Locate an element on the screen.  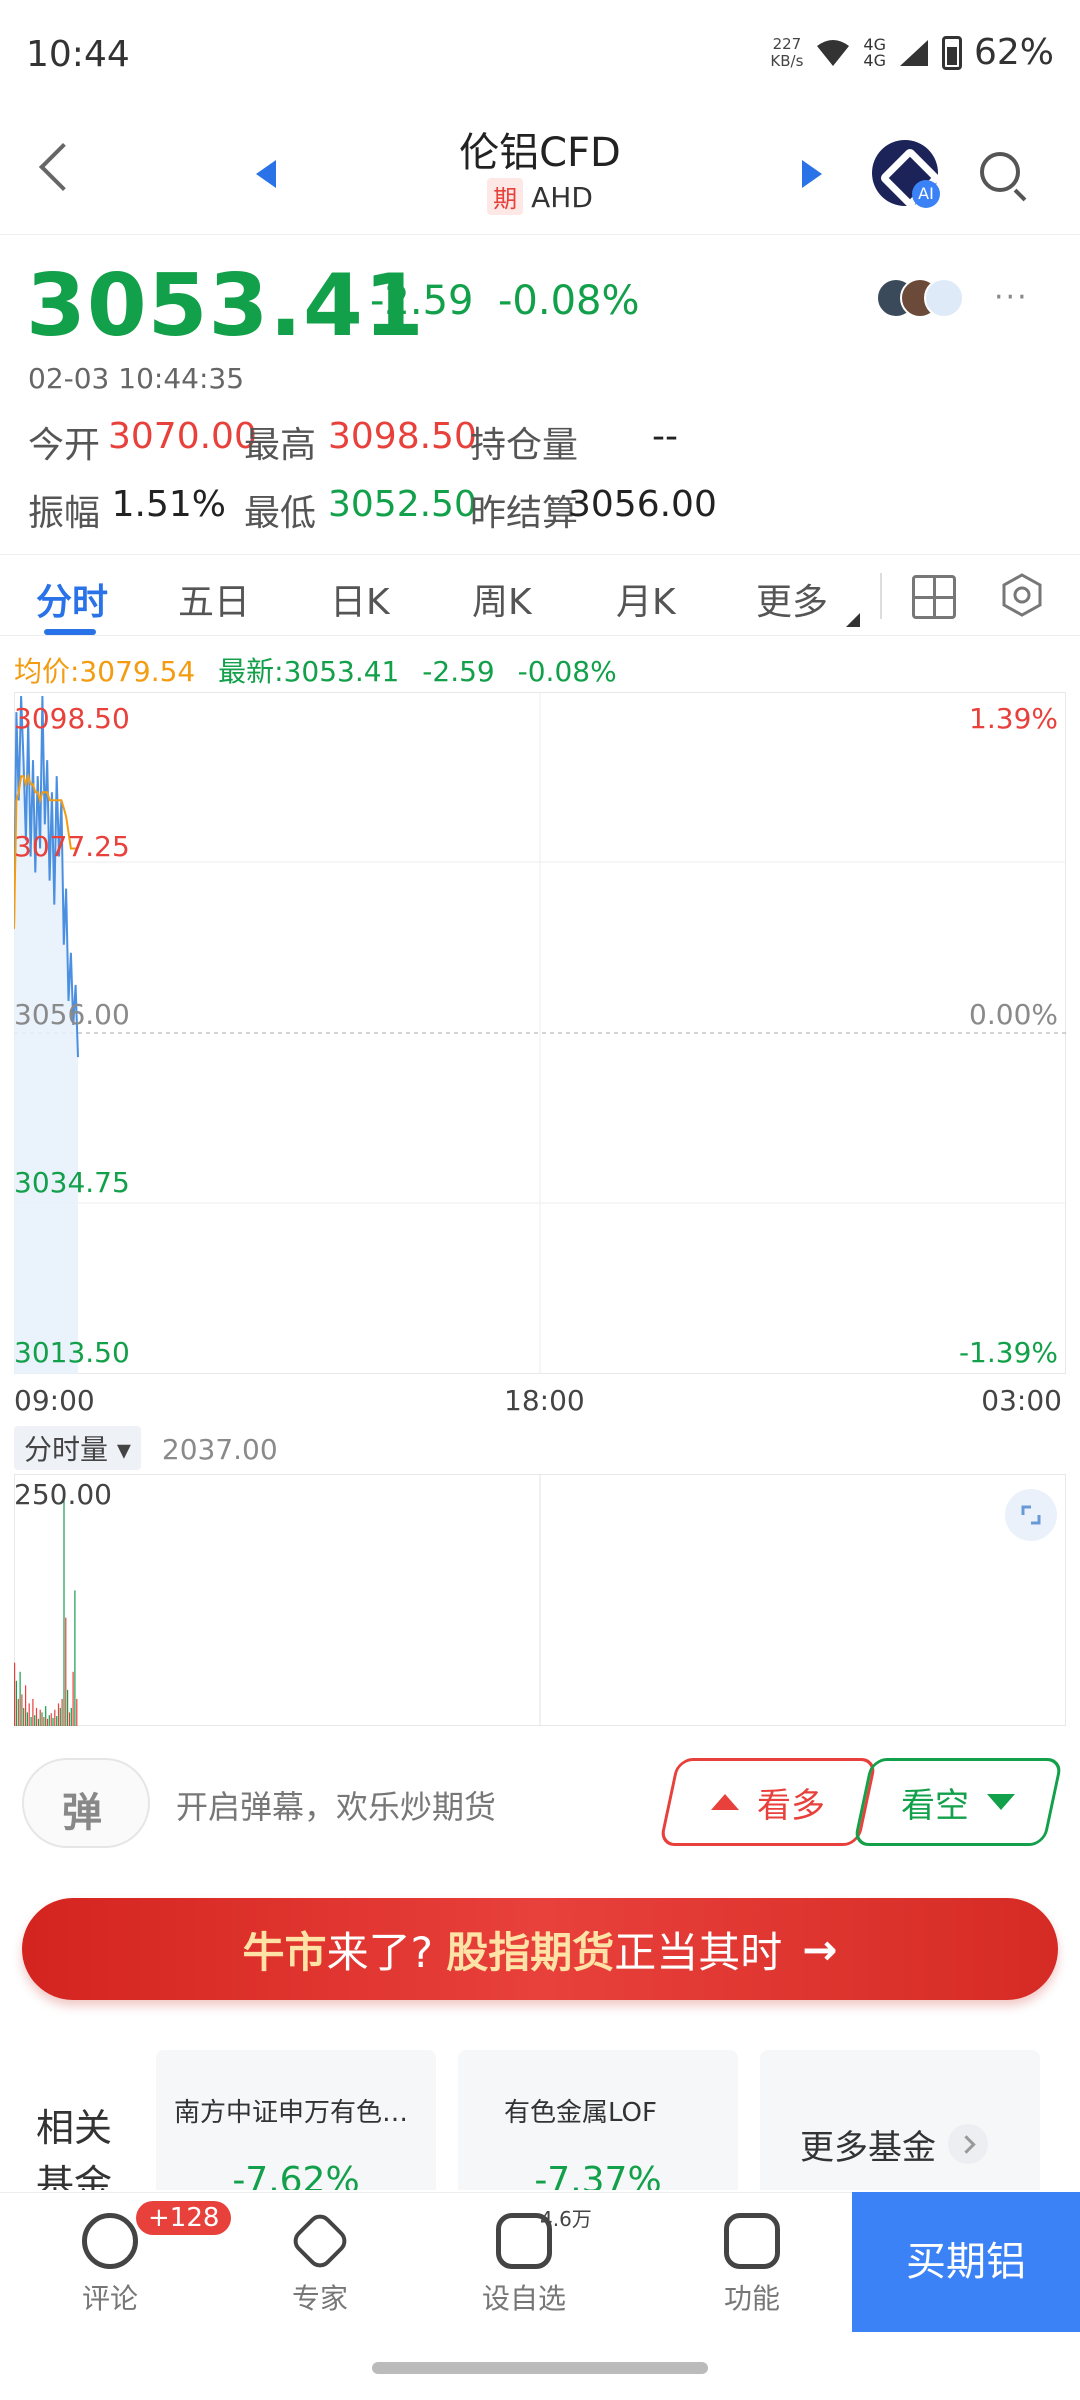
net-speed: 227 KB/s is located at coordinates (787, 52).